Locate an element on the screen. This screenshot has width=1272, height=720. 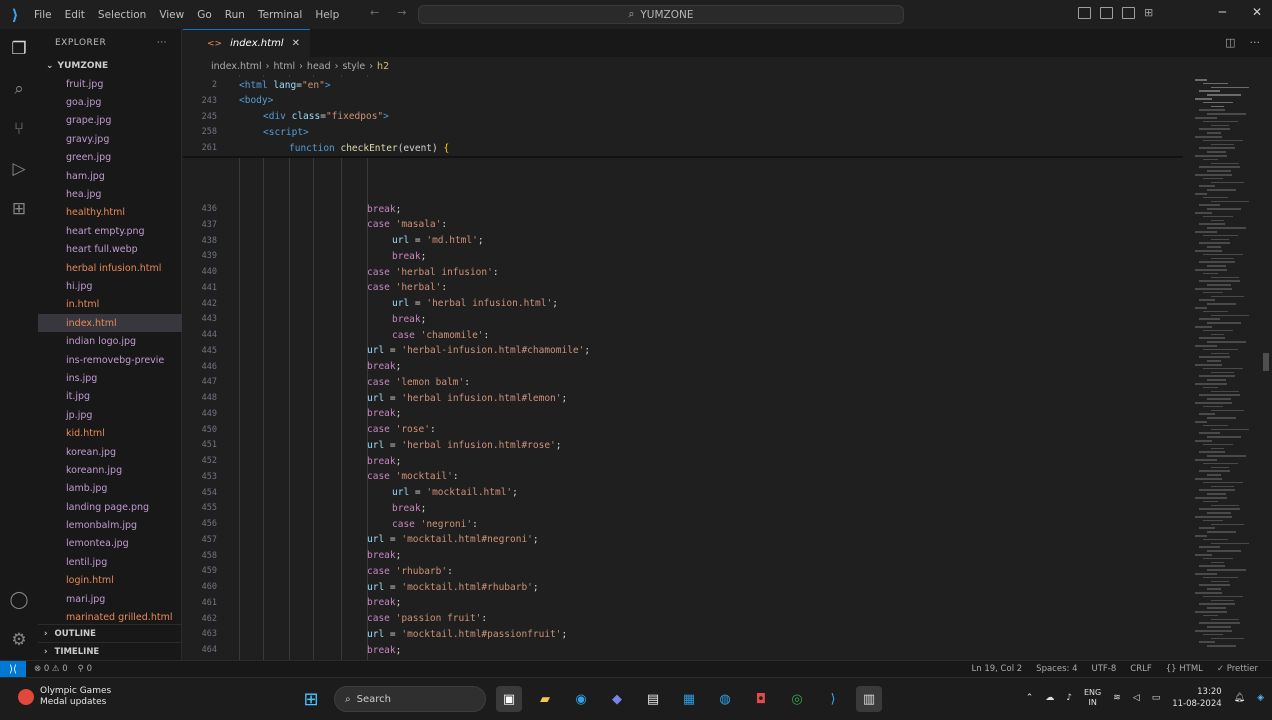
file-item: korean.jpg is located at coordinates (110, 452).